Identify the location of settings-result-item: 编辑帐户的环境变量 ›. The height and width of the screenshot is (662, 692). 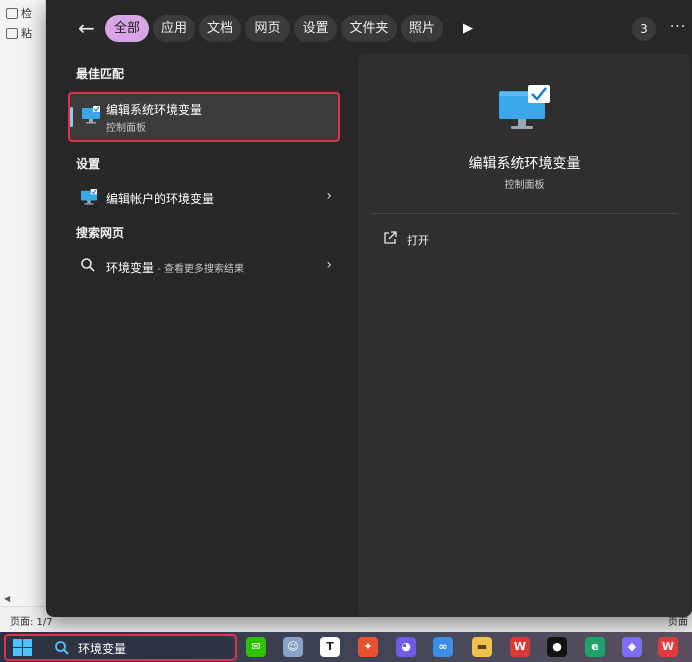
(206, 197).